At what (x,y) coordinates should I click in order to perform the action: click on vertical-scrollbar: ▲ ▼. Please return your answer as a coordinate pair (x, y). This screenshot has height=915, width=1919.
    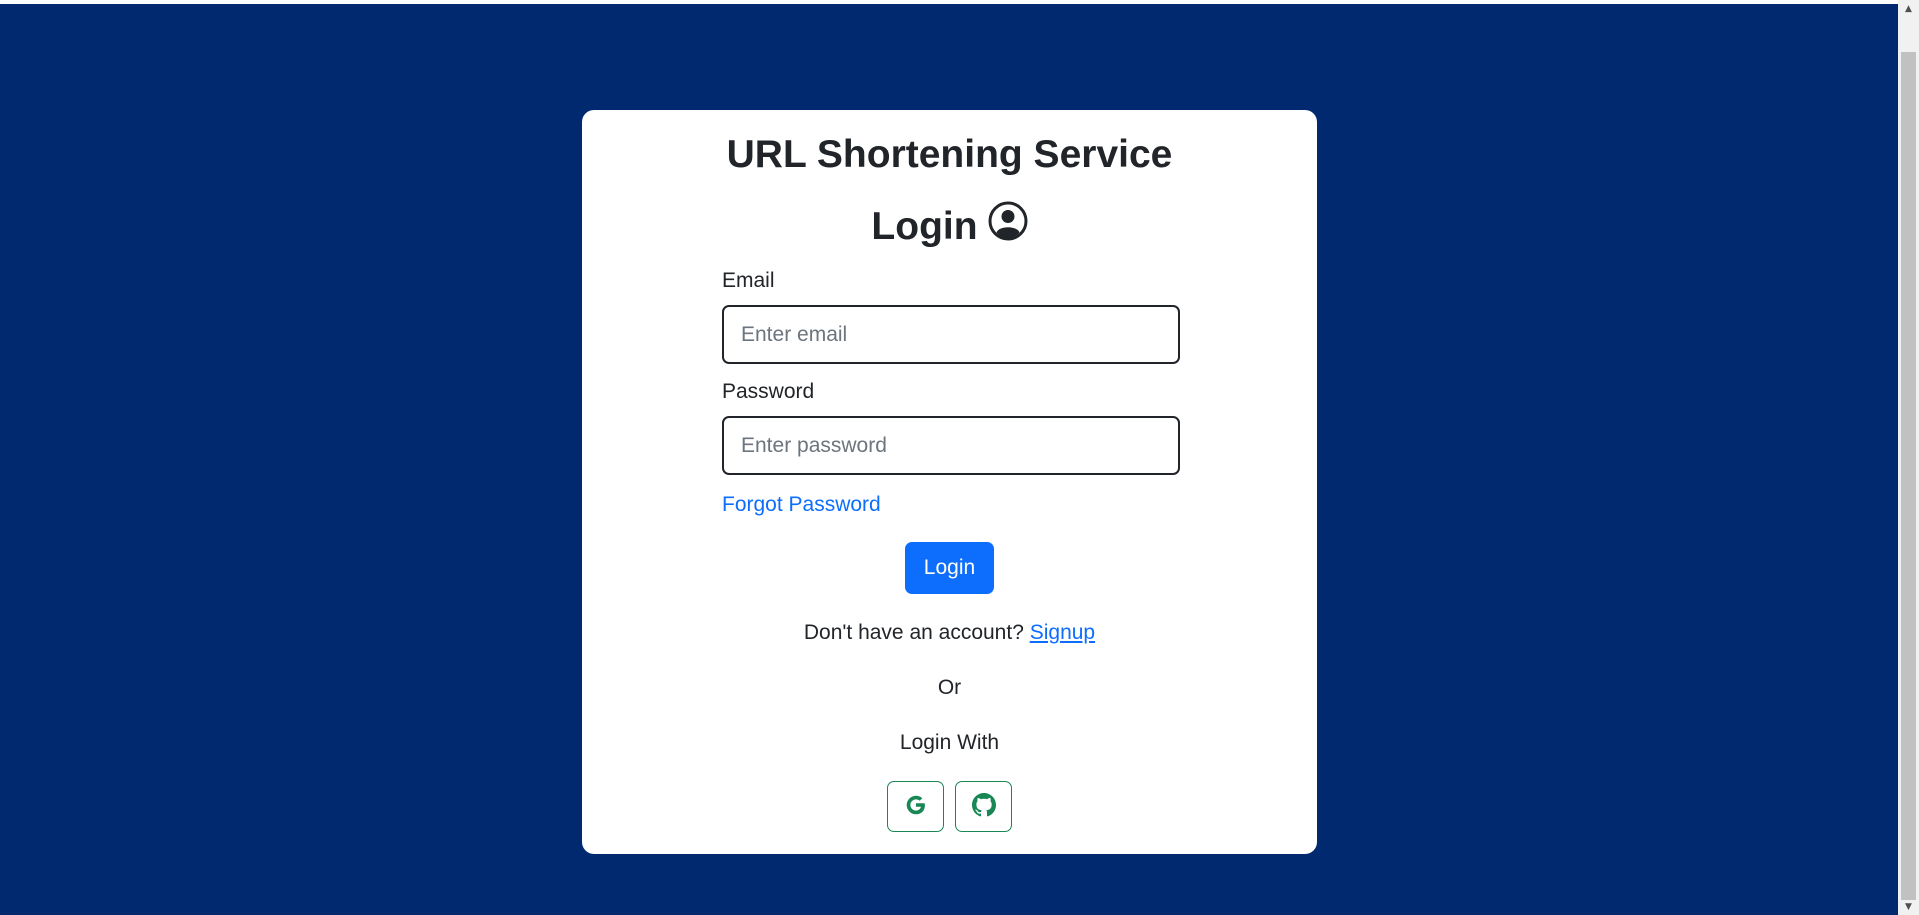
    Looking at the image, I should click on (1908, 457).